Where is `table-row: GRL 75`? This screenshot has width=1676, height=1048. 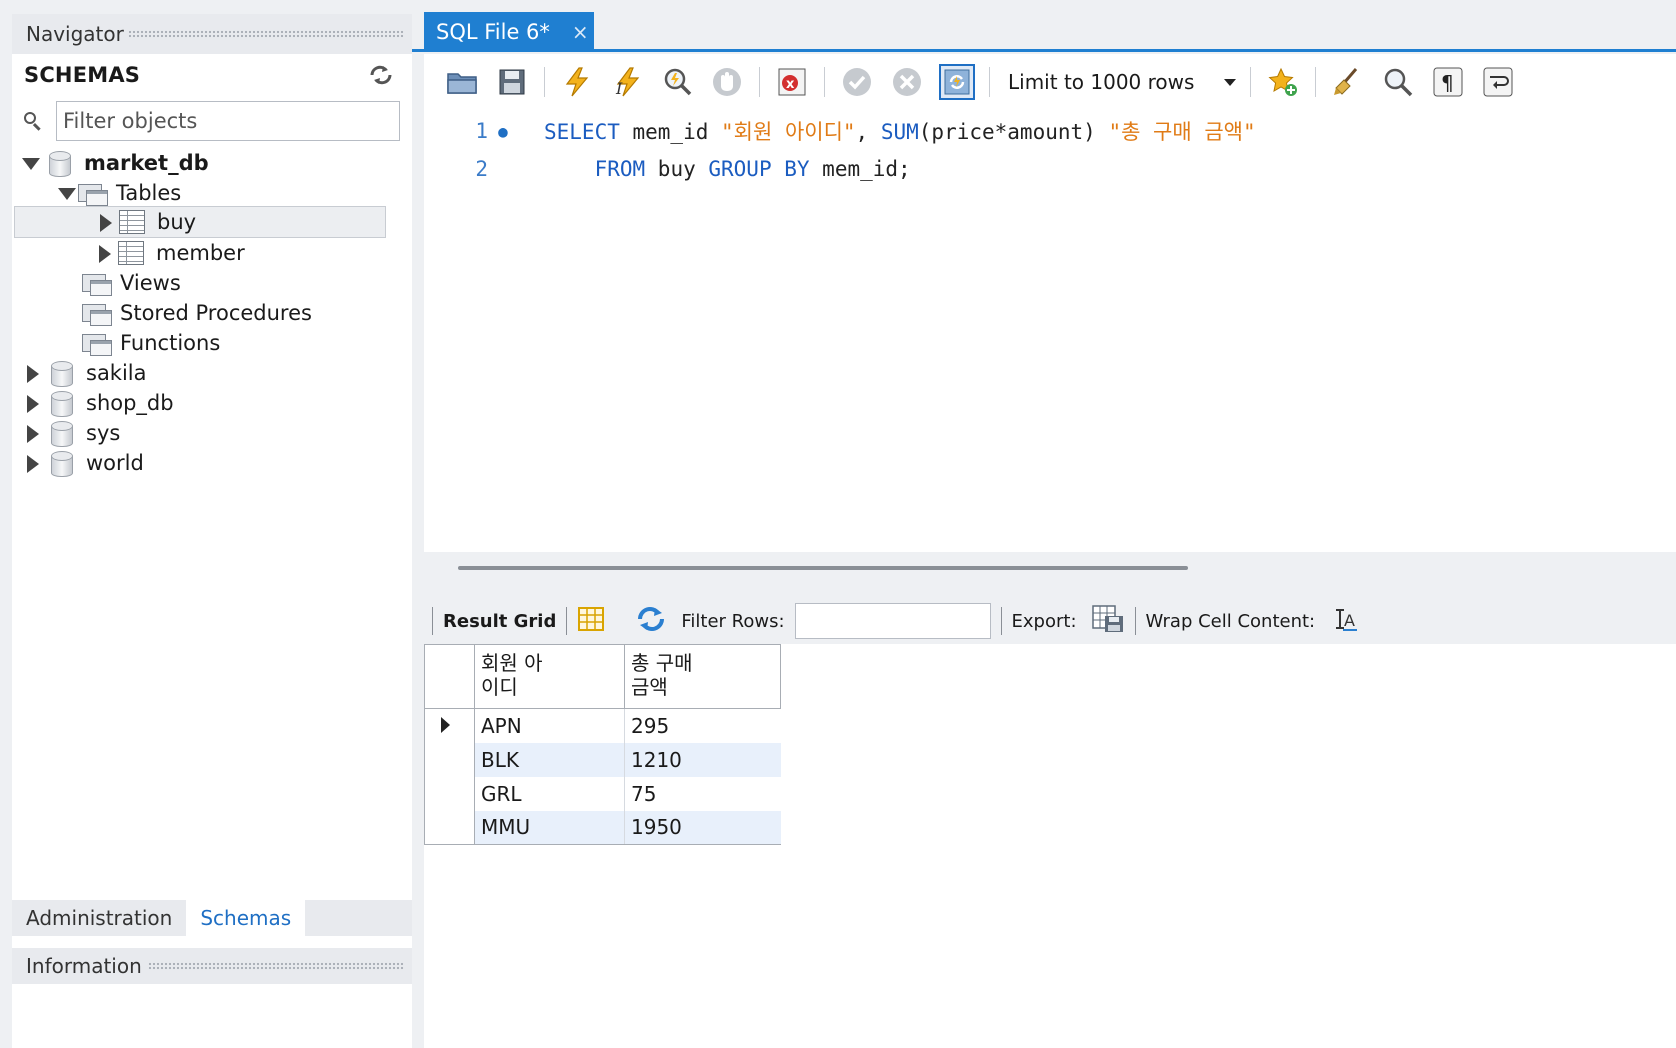 table-row: GRL 75 is located at coordinates (602, 793).